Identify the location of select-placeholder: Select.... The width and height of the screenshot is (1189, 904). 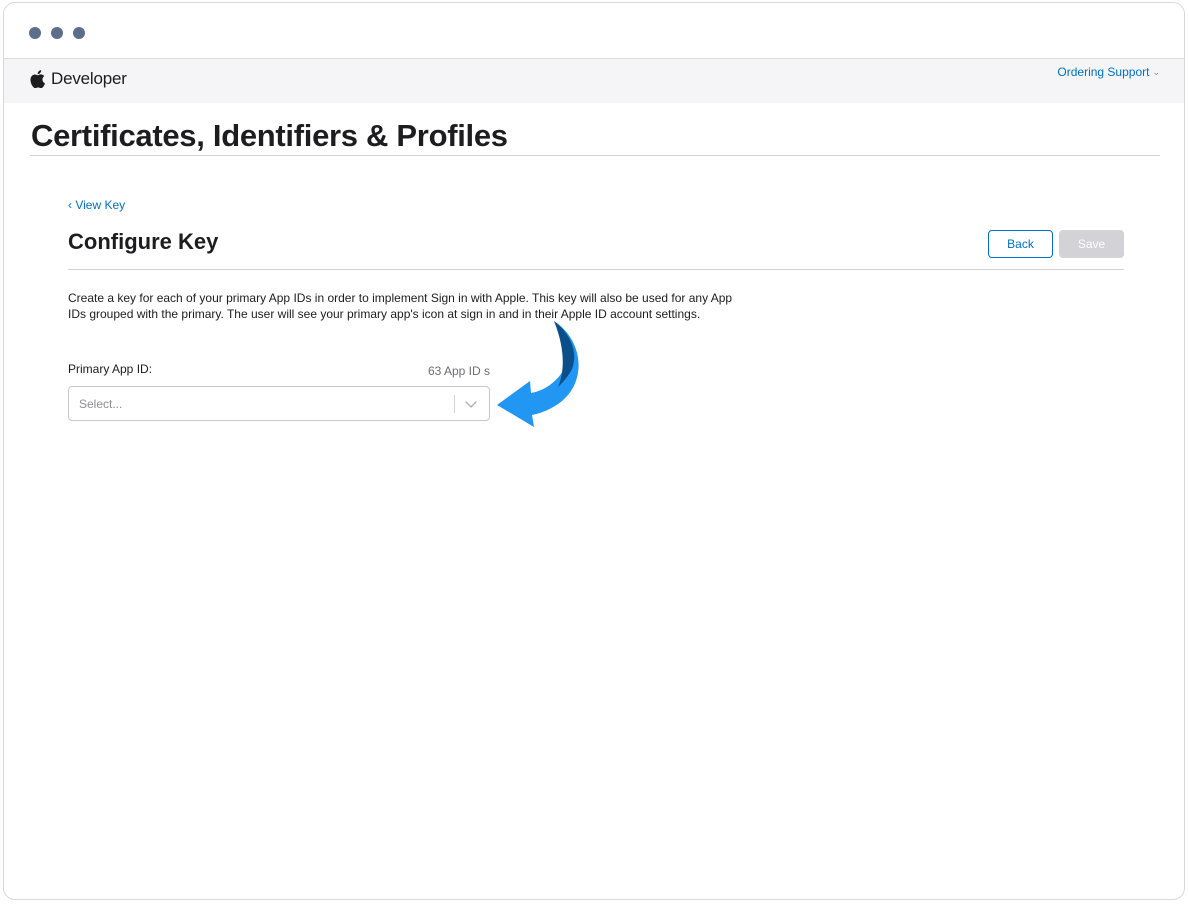
(101, 404).